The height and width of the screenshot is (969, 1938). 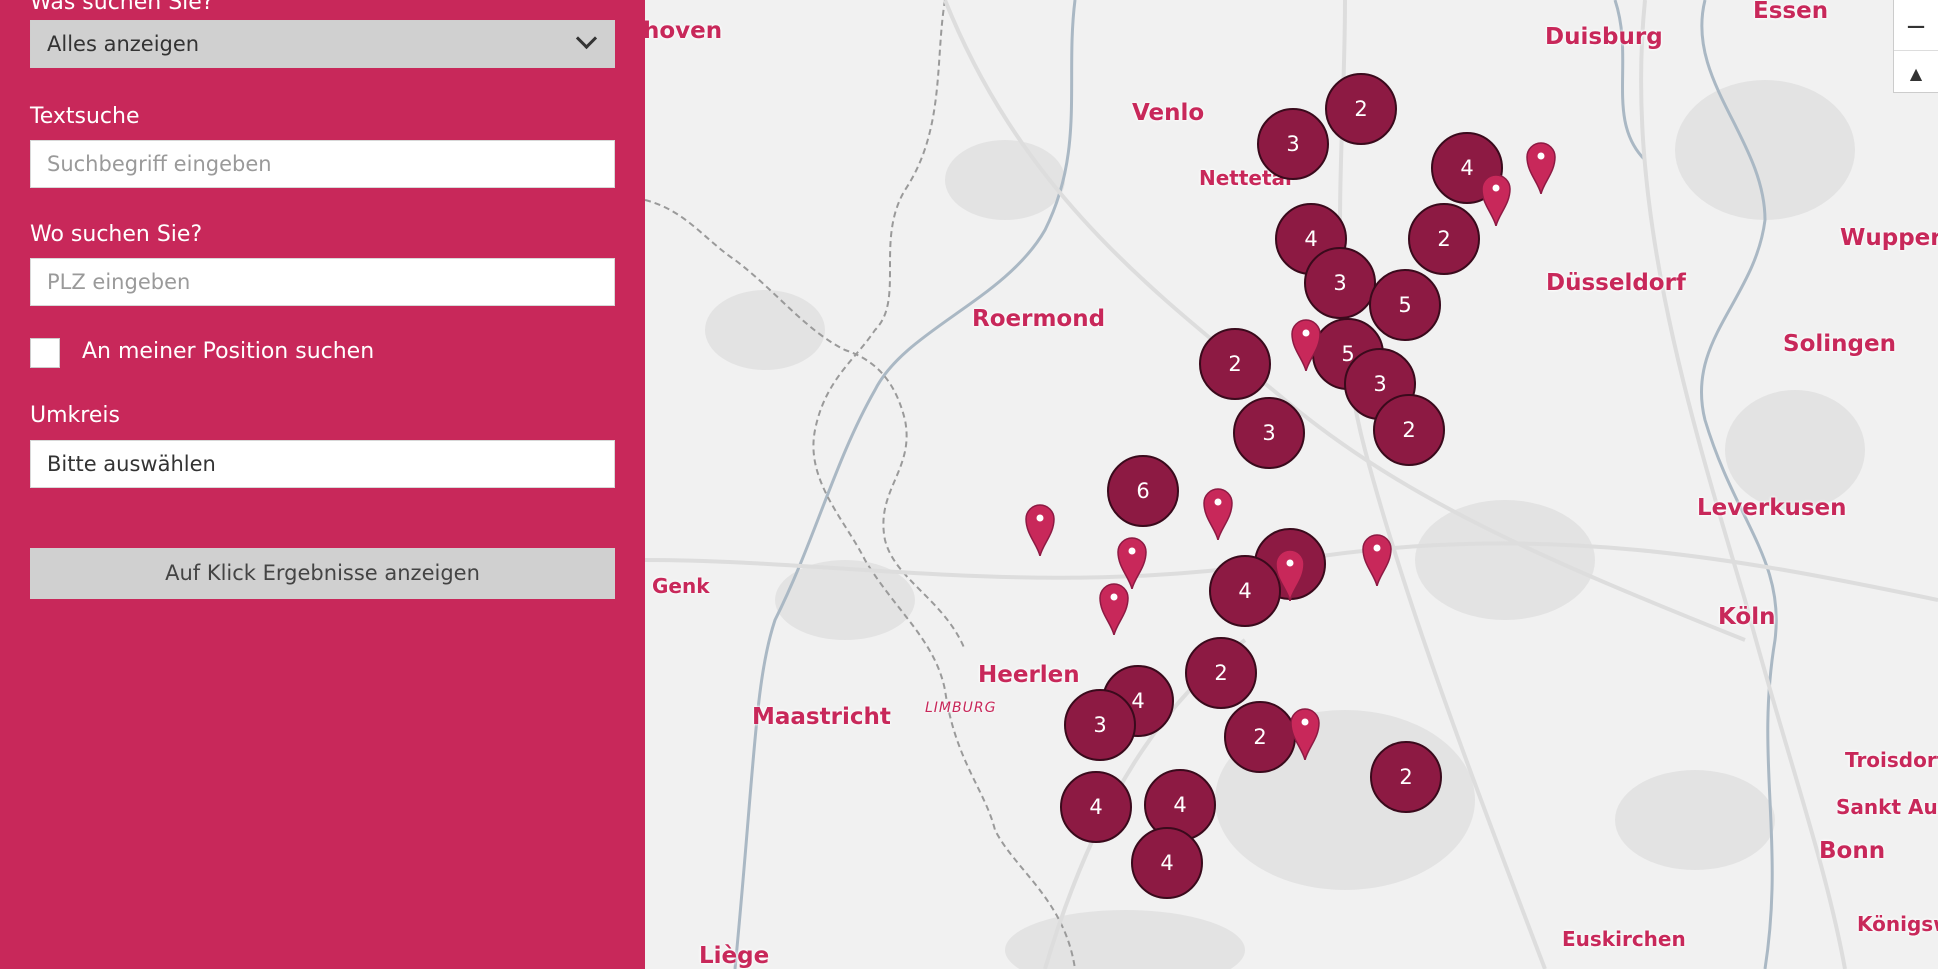 What do you see at coordinates (734, 956) in the screenshot?
I see `city-label: Liège` at bounding box center [734, 956].